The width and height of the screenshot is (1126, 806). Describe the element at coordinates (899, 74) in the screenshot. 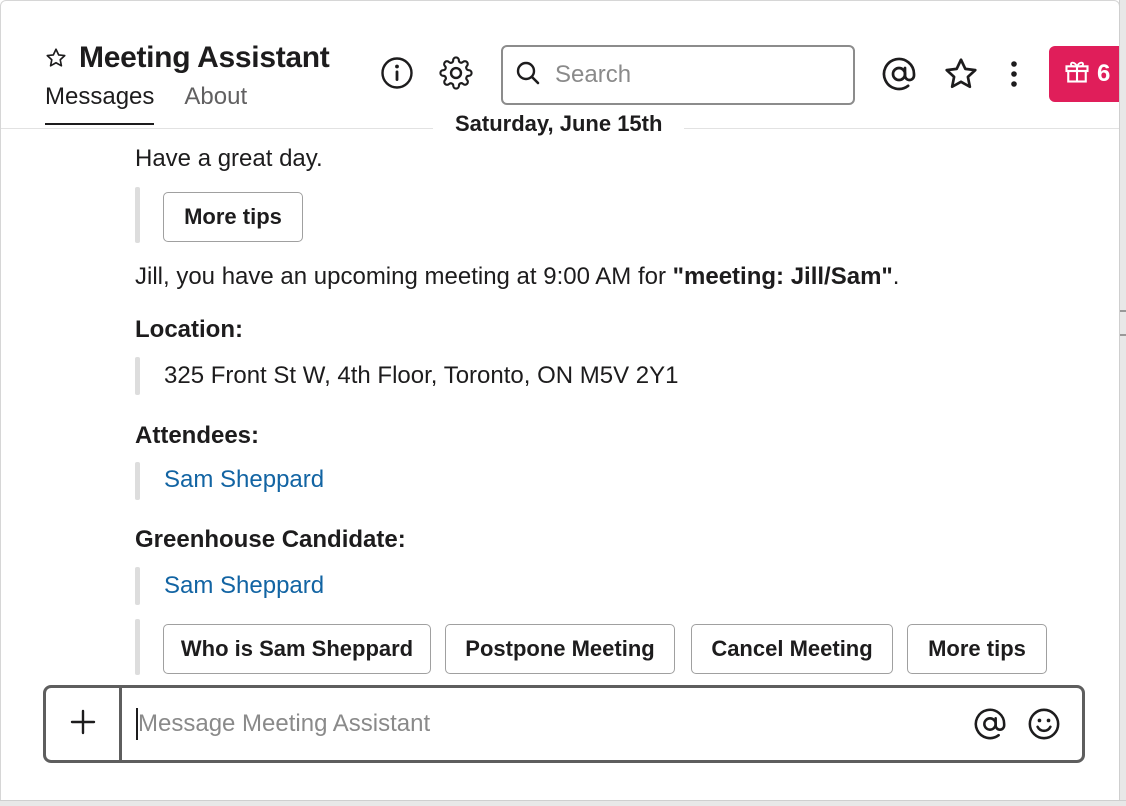

I see `at-icon` at that location.